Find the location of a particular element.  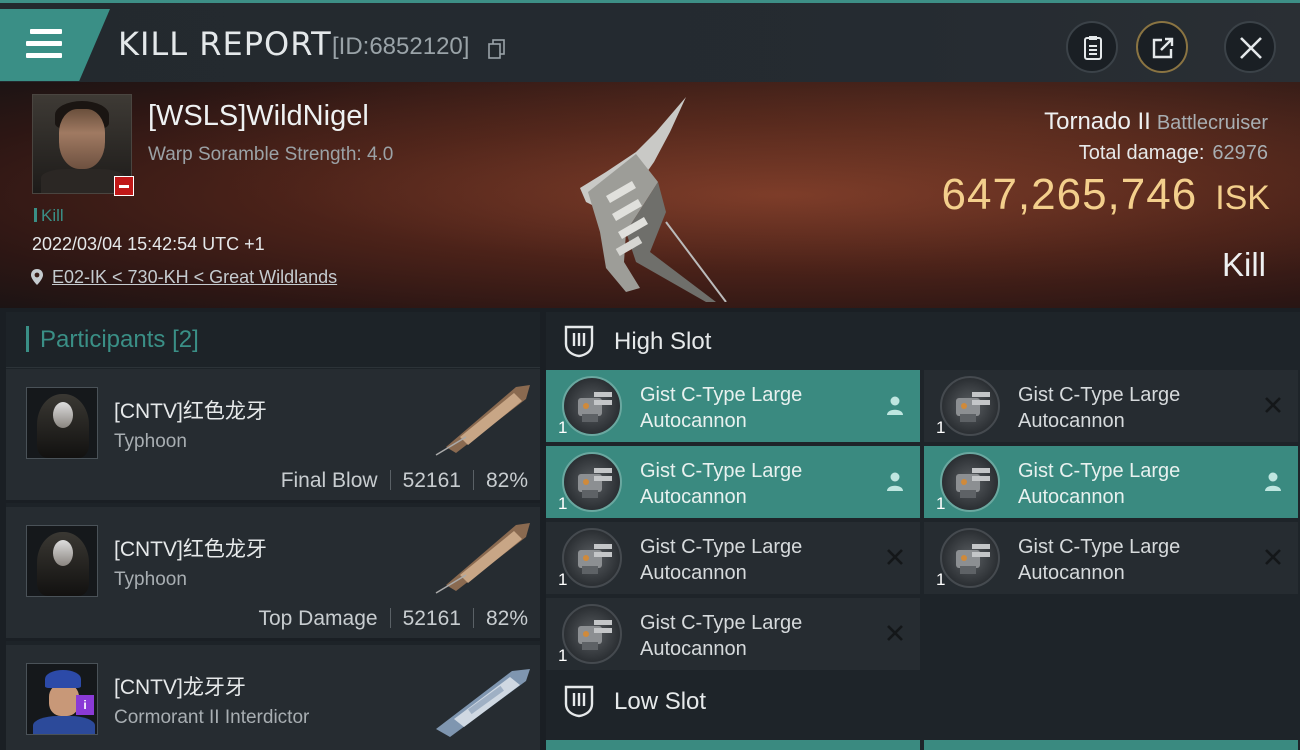

result-label: Kill is located at coordinates (1243, 264).